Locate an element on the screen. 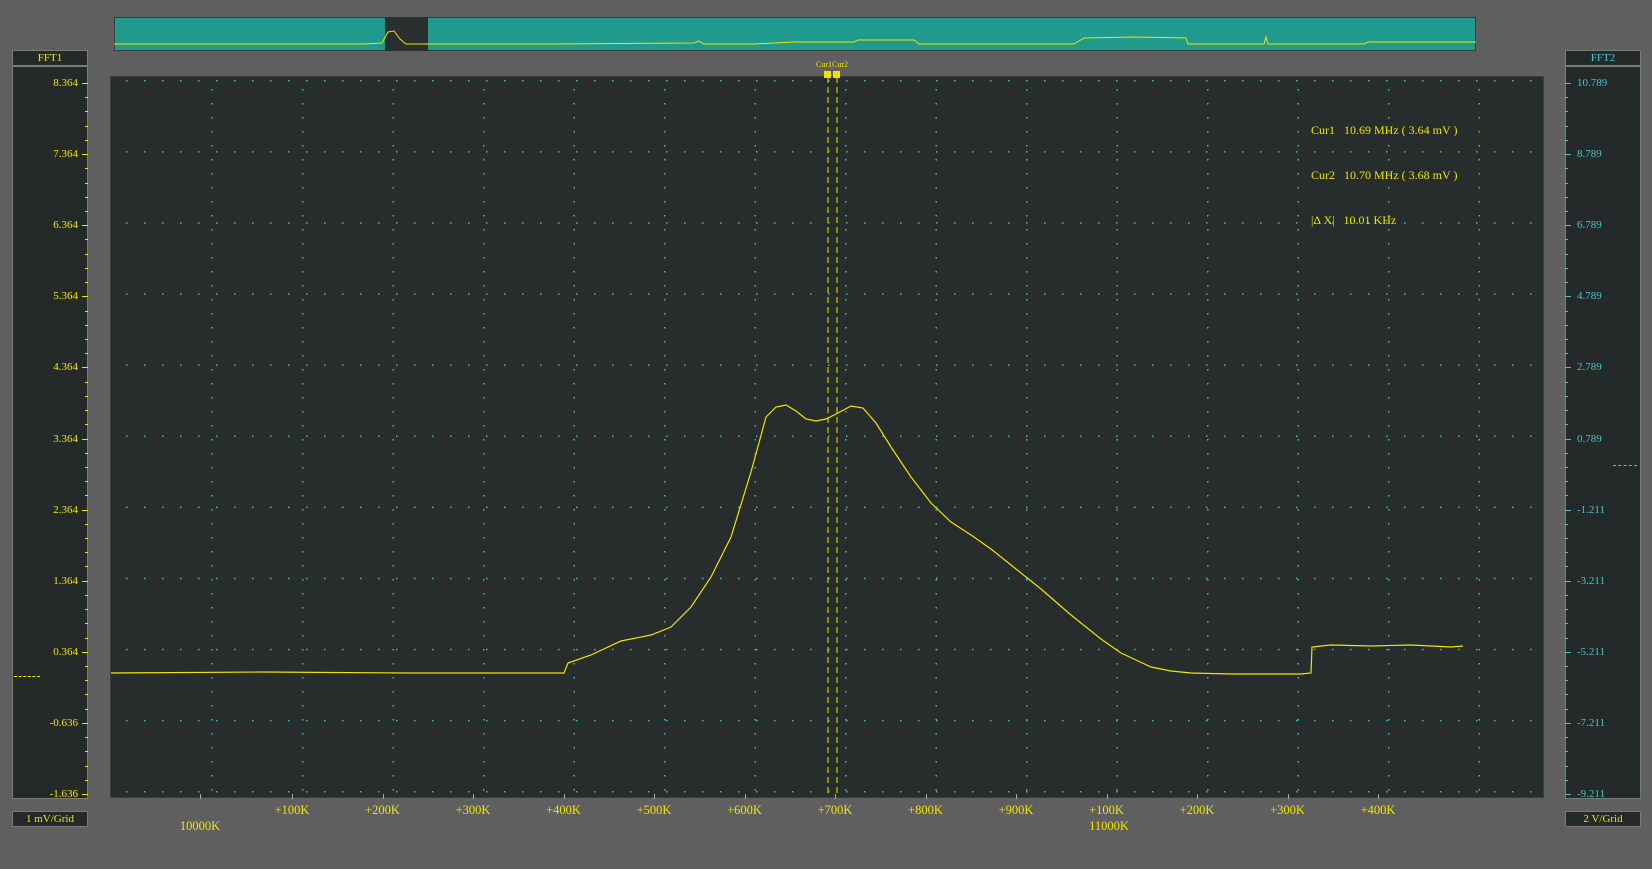 This screenshot has width=1652, height=869. cursor1-handle is located at coordinates (827, 74).